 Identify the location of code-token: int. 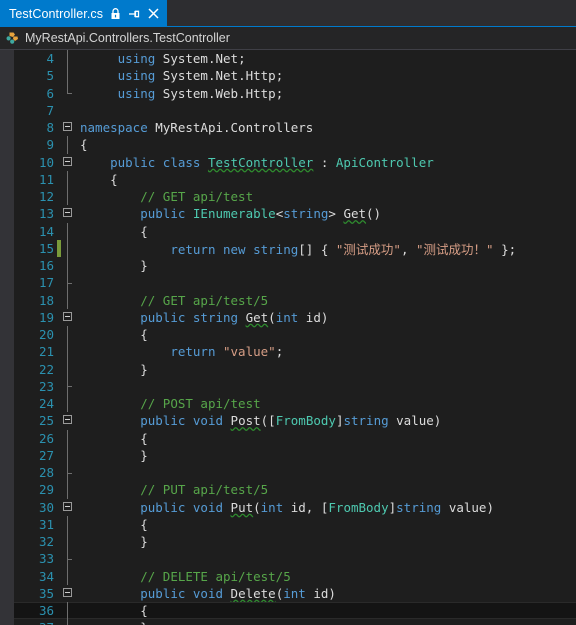
(294, 593).